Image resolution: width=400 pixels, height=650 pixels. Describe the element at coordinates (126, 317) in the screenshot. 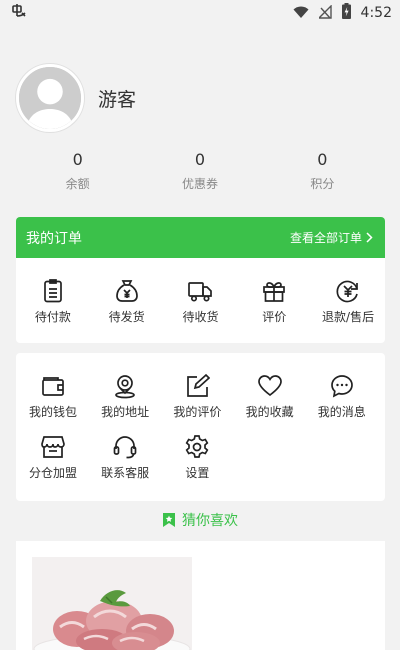

I see `grid-label: 待发货` at that location.